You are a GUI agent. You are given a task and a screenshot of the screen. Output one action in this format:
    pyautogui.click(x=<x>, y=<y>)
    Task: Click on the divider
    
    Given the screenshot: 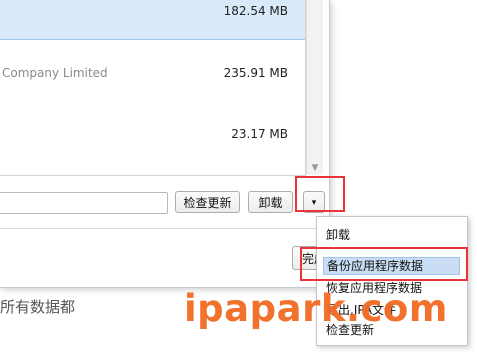 What is the action you would take?
    pyautogui.click(x=164, y=228)
    